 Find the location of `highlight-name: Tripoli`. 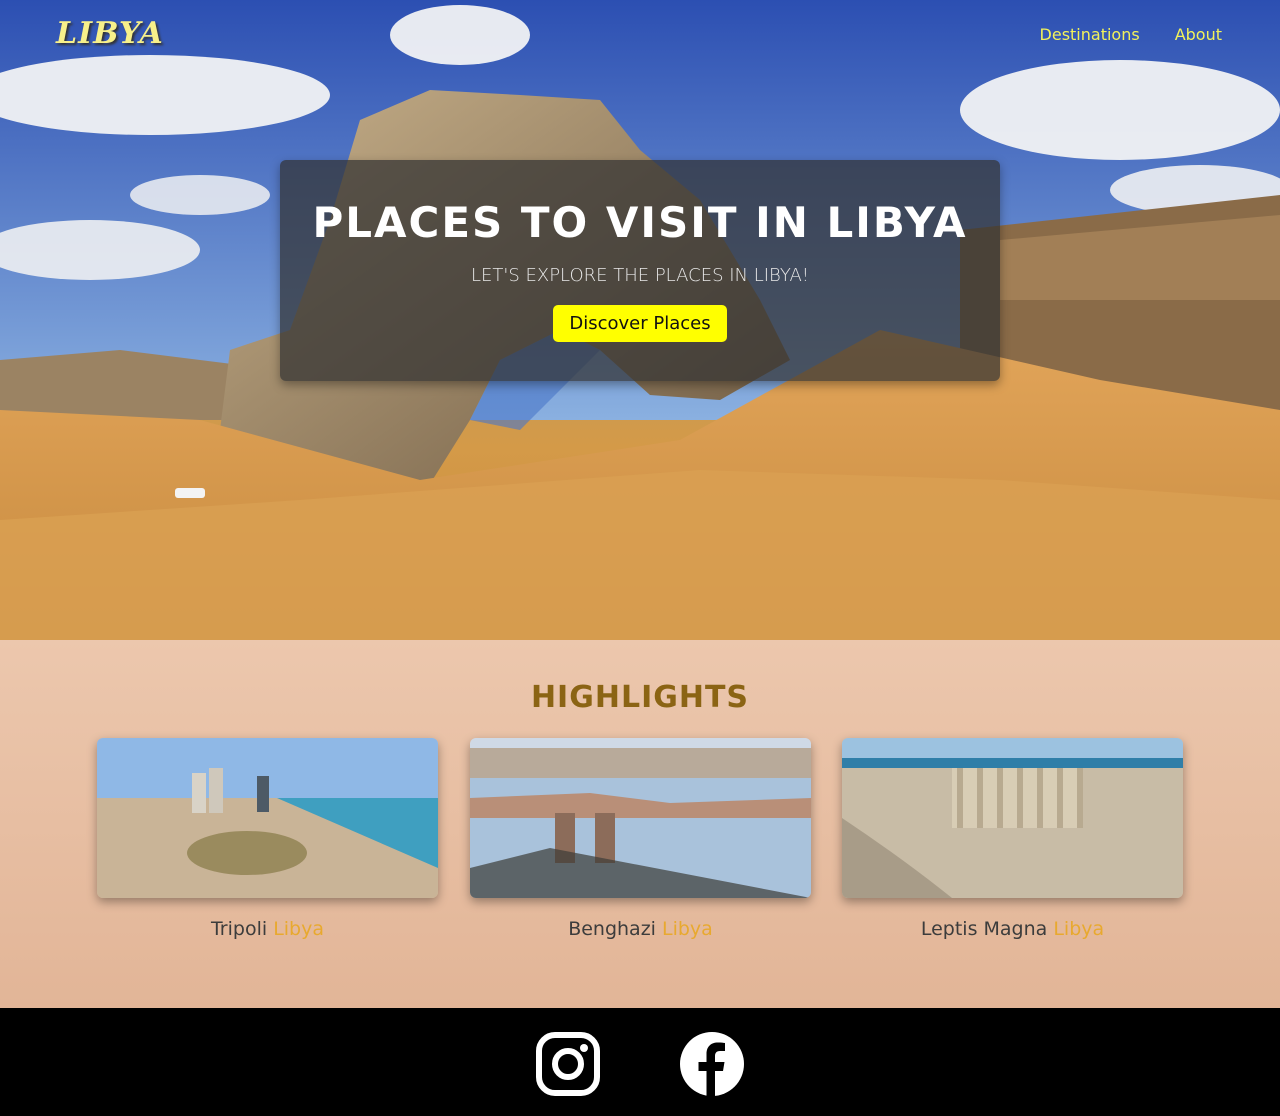

highlight-name: Tripoli is located at coordinates (239, 929).